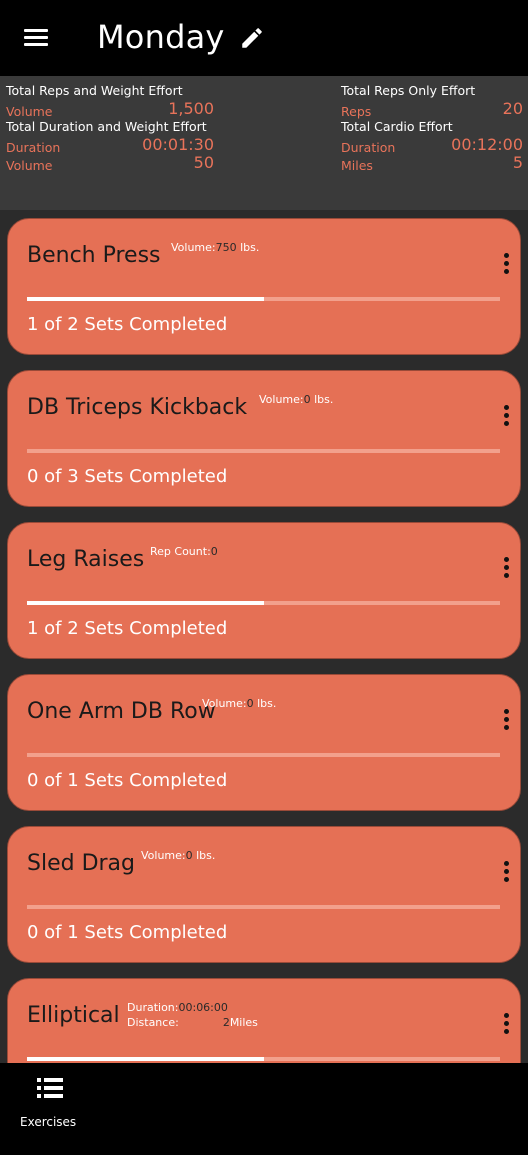 The height and width of the screenshot is (1155, 528). Describe the element at coordinates (432, 163) in the screenshot. I see `cardio-miles-row: Miles 5` at that location.